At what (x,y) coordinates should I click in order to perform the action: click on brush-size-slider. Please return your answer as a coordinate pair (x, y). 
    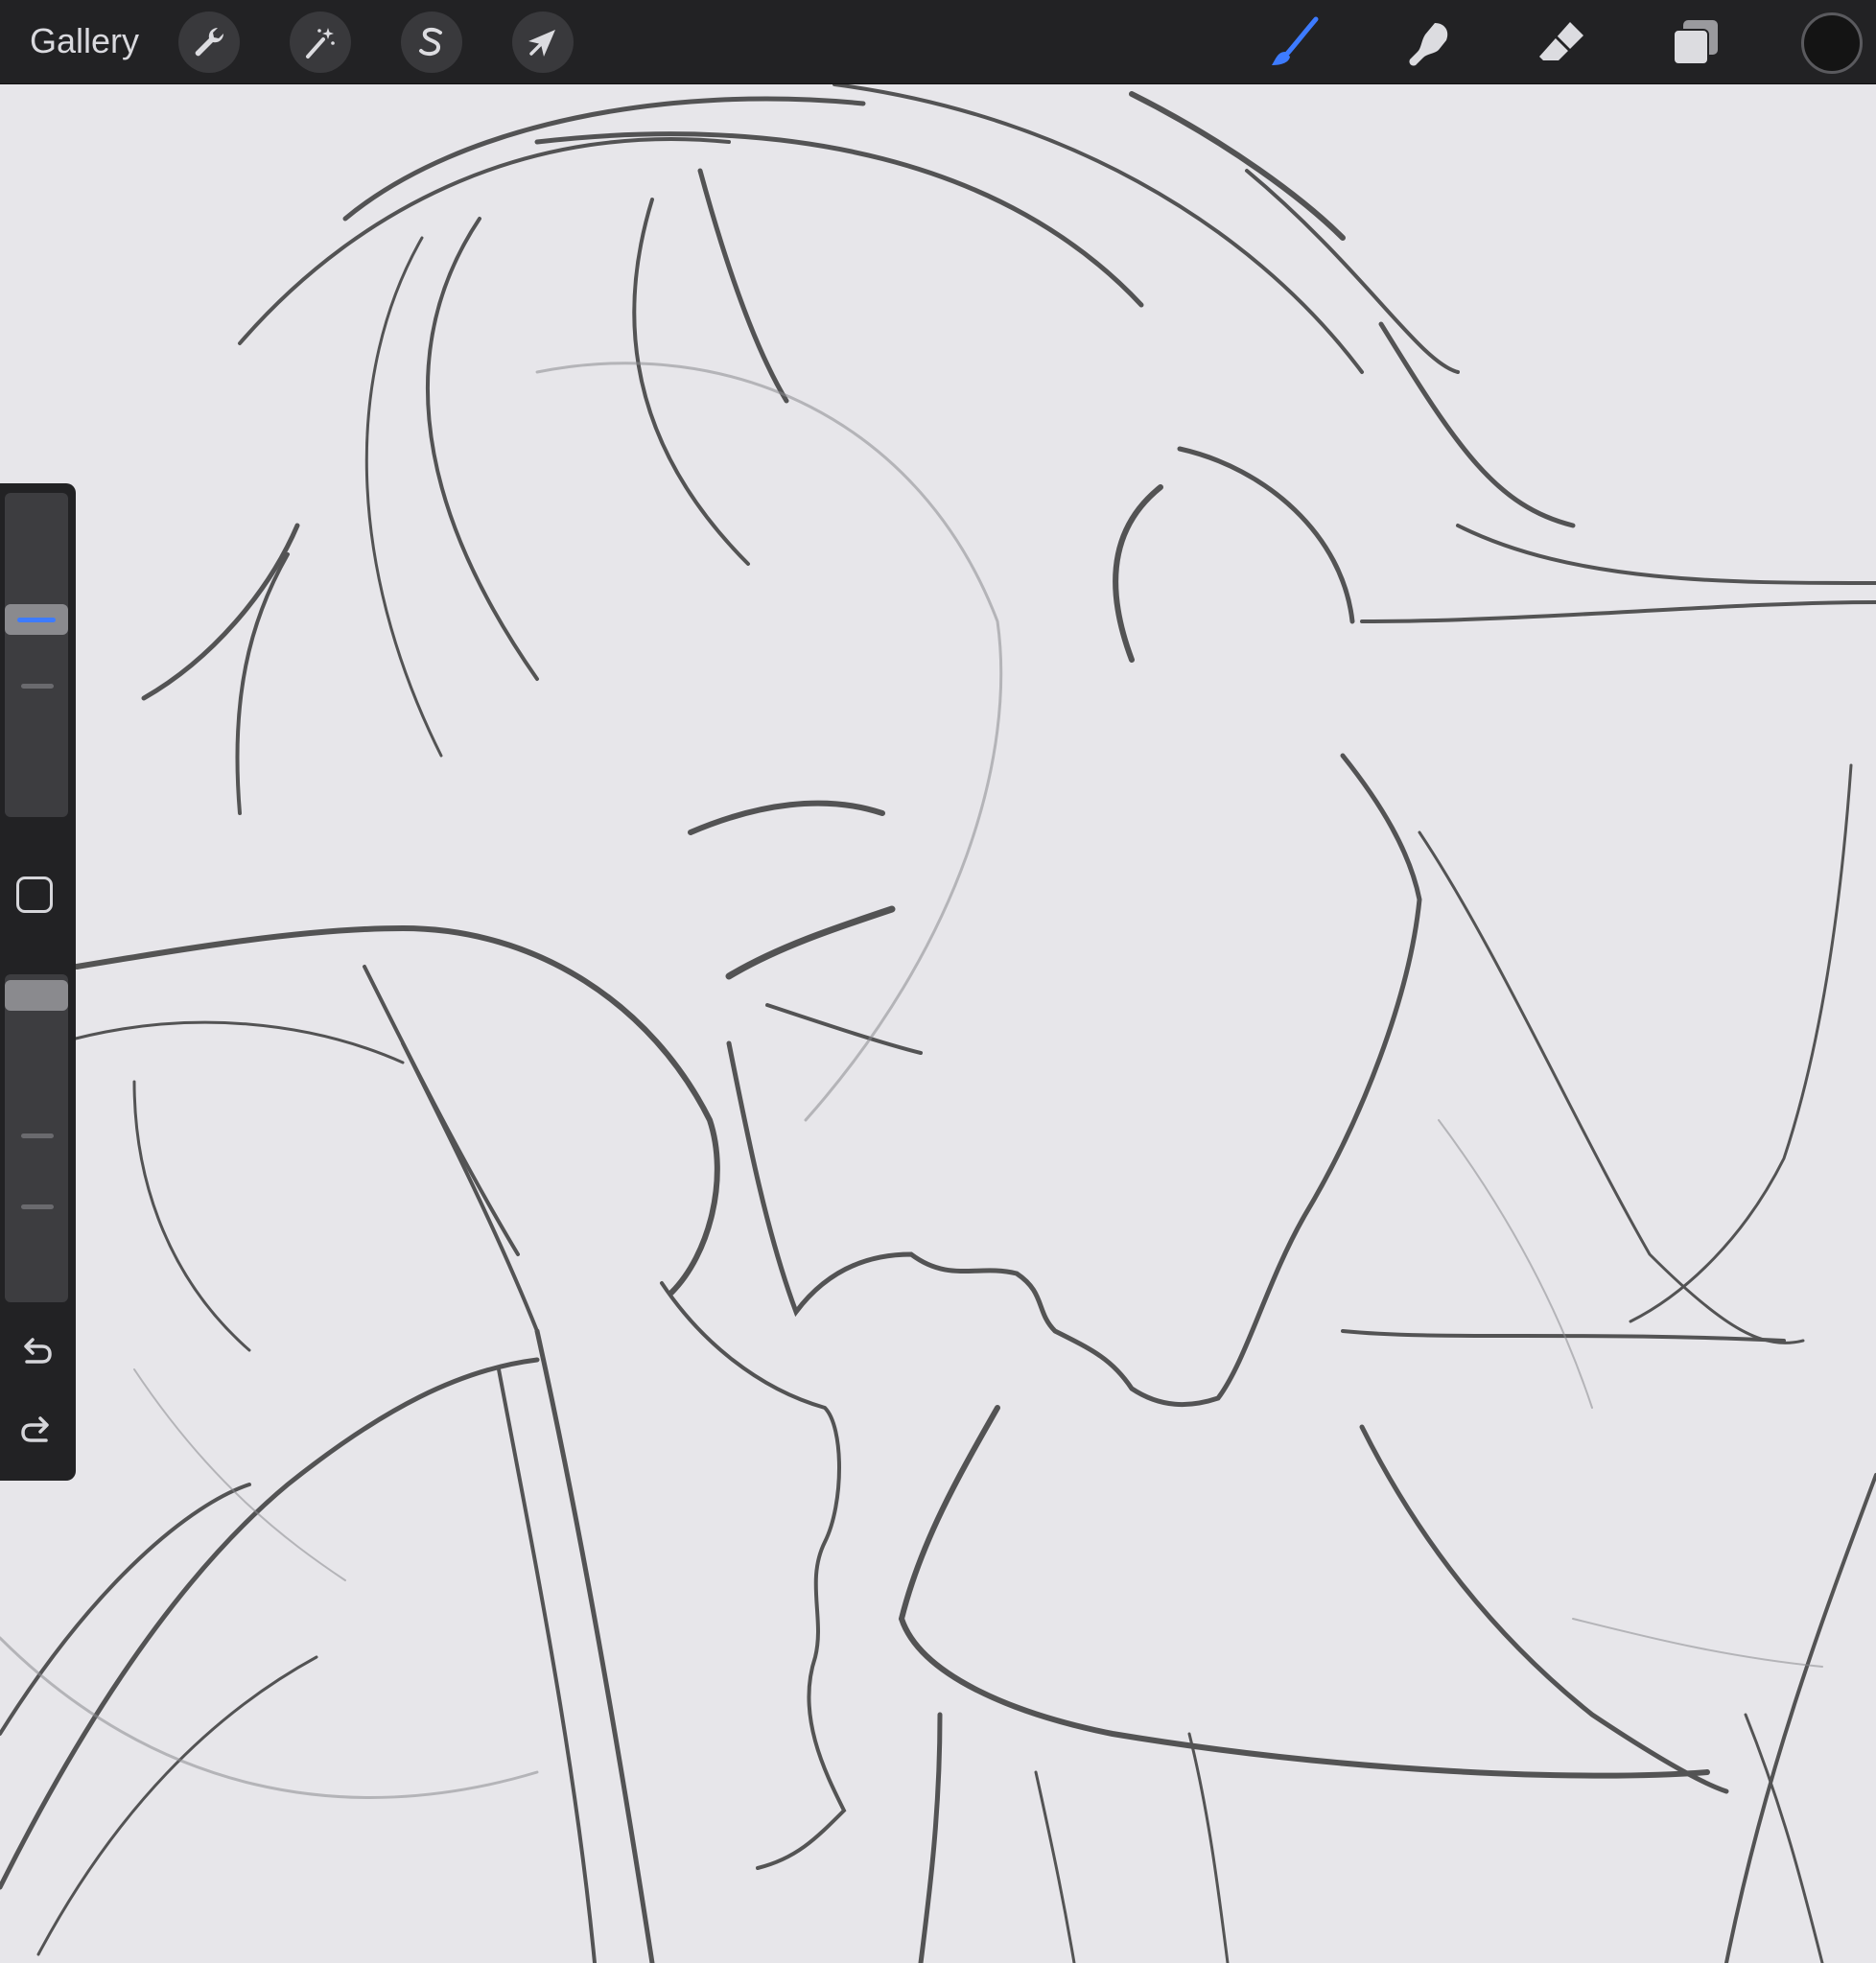
    Looking at the image, I should click on (36, 655).